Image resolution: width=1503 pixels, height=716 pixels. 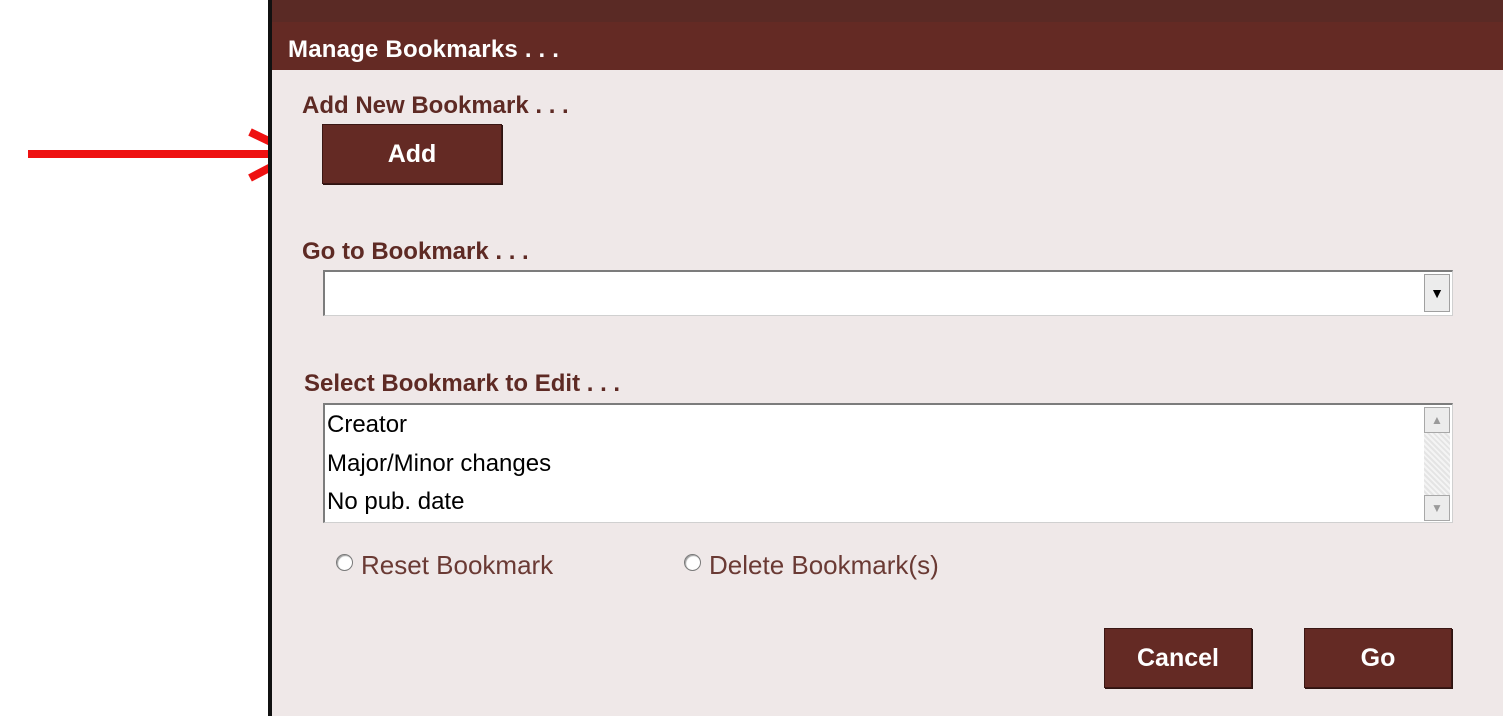 I want to click on dialog-top-strip, so click(x=887, y=11).